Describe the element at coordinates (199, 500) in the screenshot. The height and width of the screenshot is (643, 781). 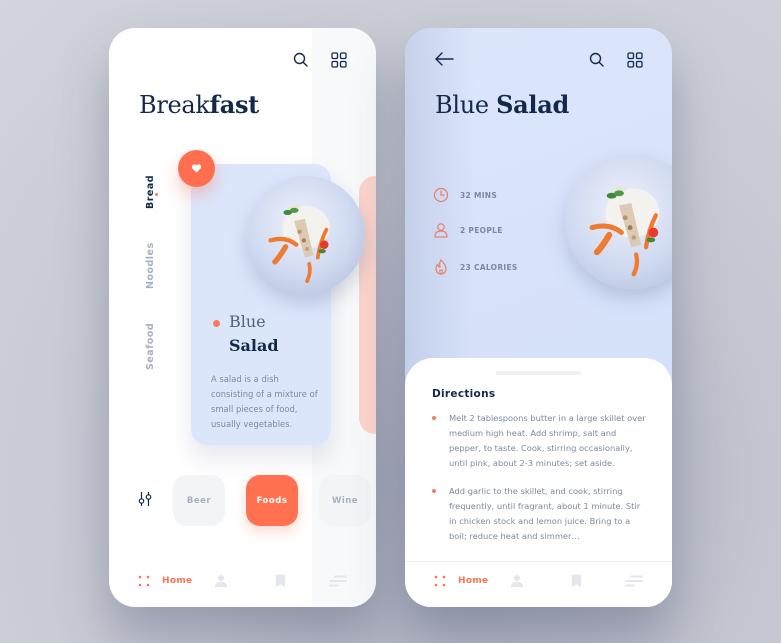
I see `chip-beer: Beer` at that location.